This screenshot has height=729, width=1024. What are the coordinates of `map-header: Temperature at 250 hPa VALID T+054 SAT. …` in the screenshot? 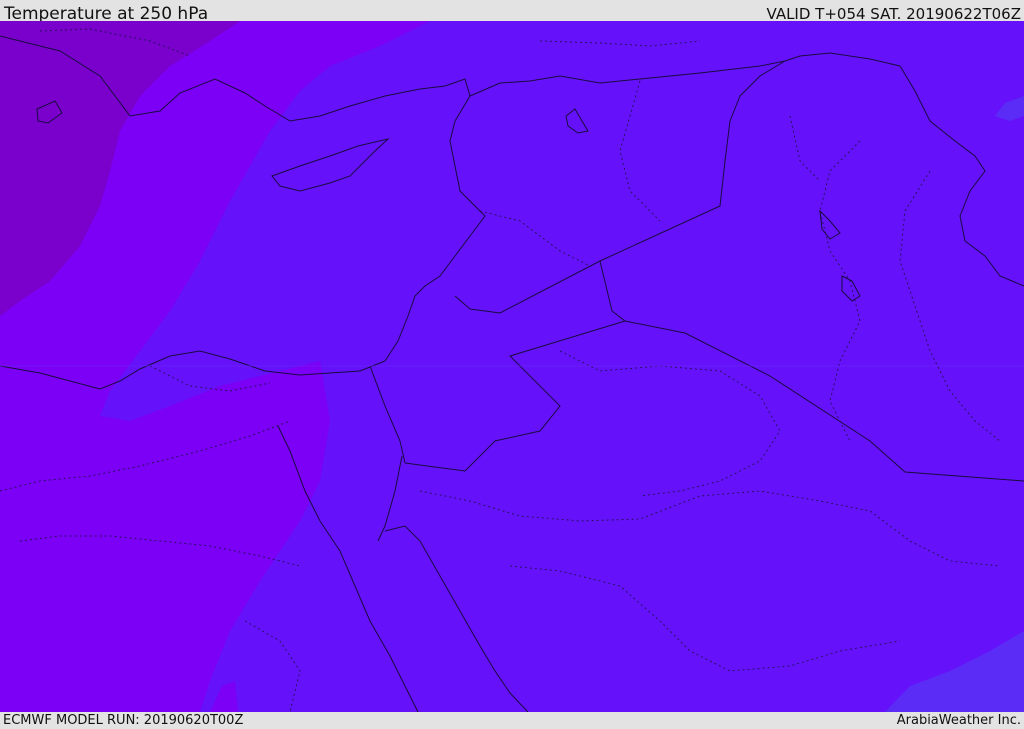 It's located at (512, 12).